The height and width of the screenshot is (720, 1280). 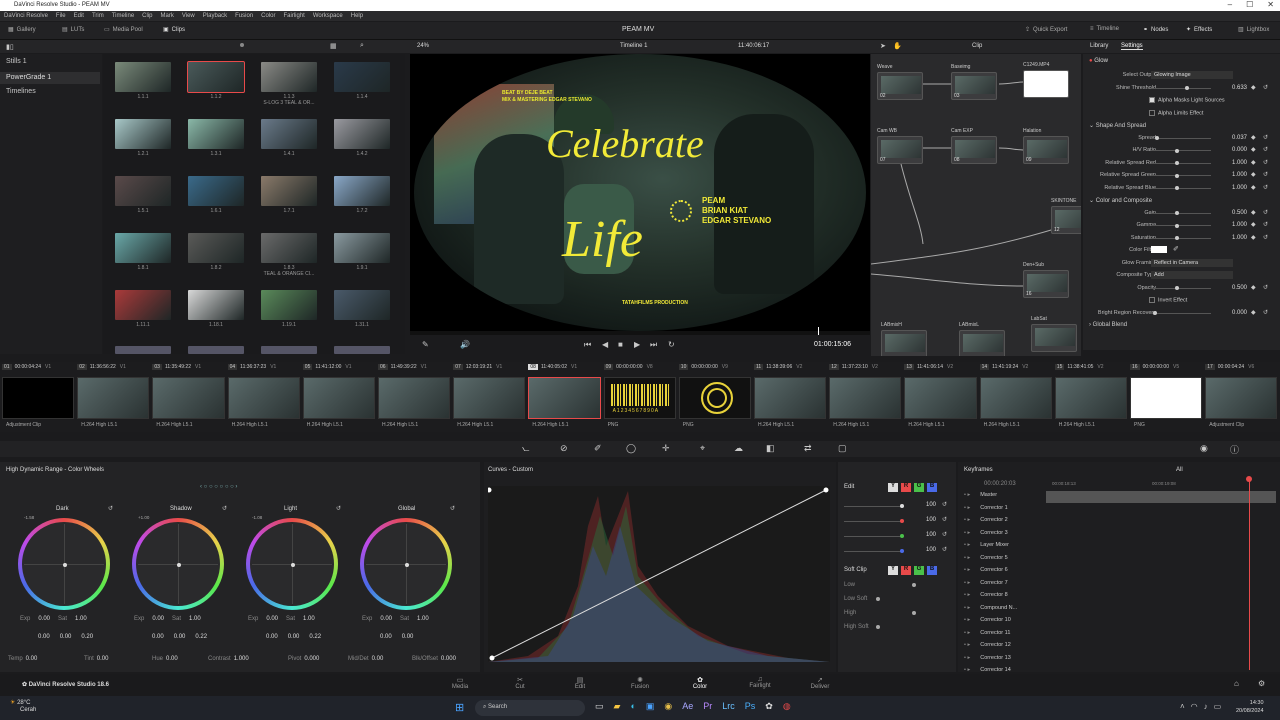 What do you see at coordinates (1003, 508) in the screenshot?
I see `keyframe-track: • ▸ Corrector 1` at bounding box center [1003, 508].